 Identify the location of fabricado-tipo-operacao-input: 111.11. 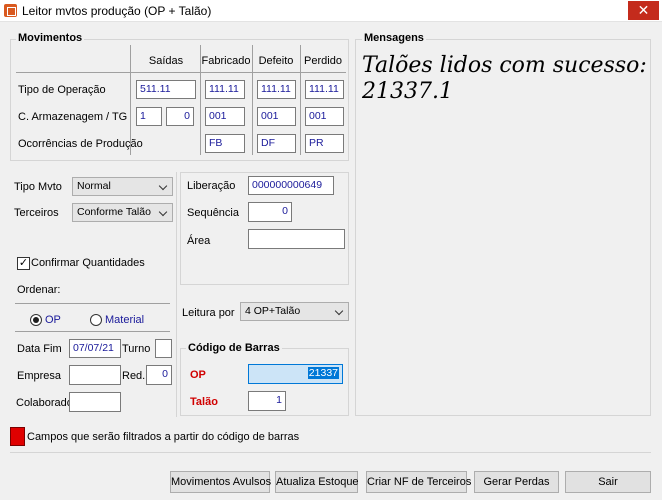
(225, 89).